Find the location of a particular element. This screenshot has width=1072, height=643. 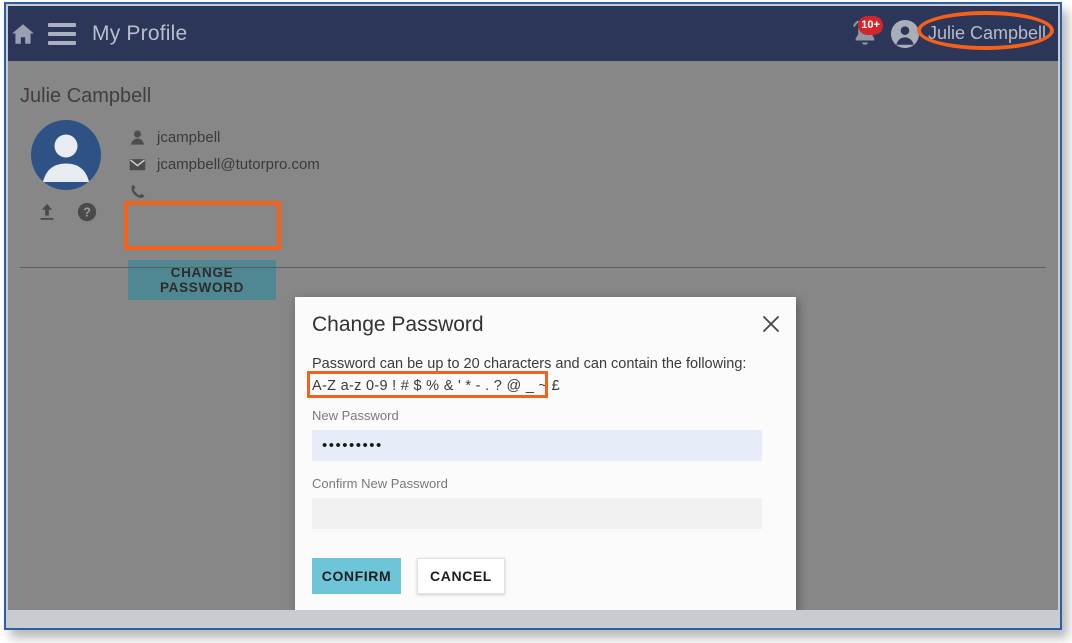

change-password-button: CHANGE PASSWORD is located at coordinates (202, 280).